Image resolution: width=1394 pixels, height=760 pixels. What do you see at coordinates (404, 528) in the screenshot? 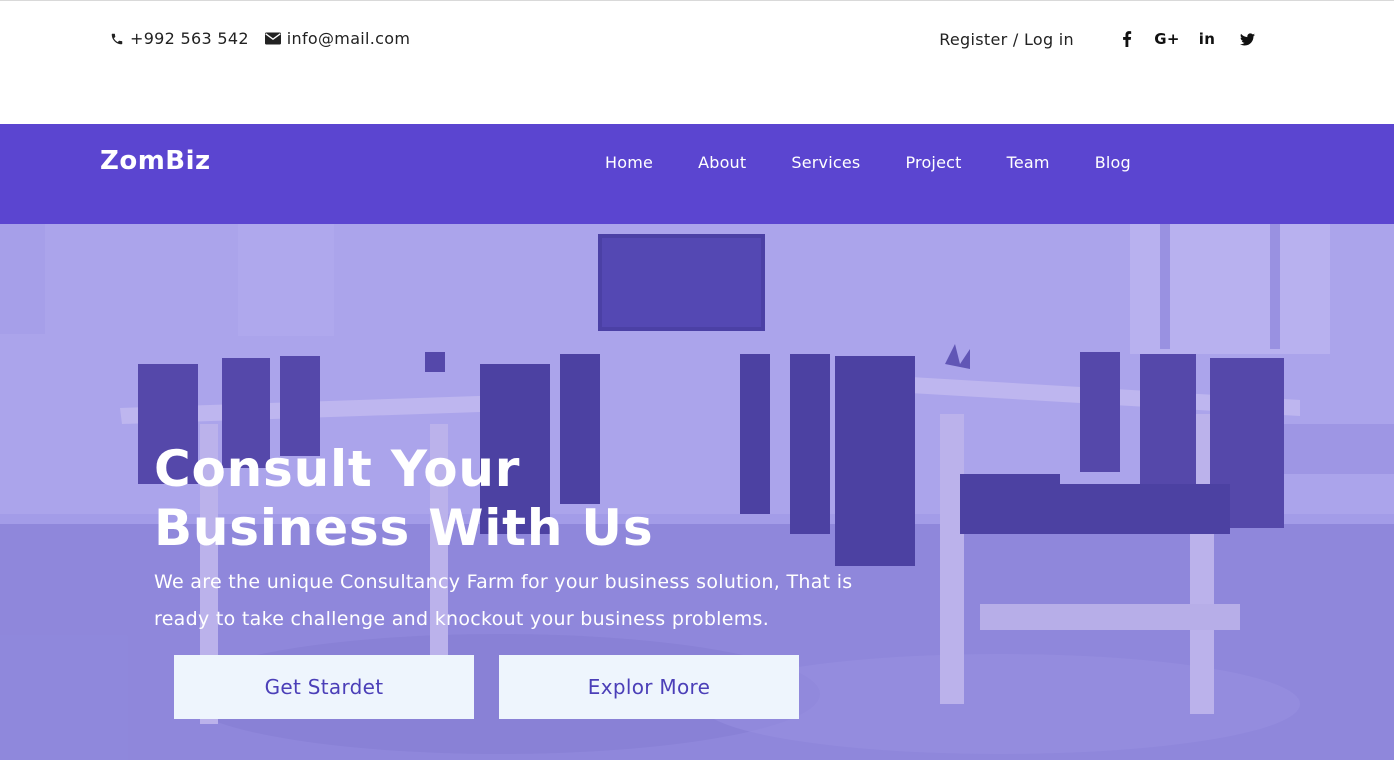
I see `hero-title-line2: Business With Us` at bounding box center [404, 528].